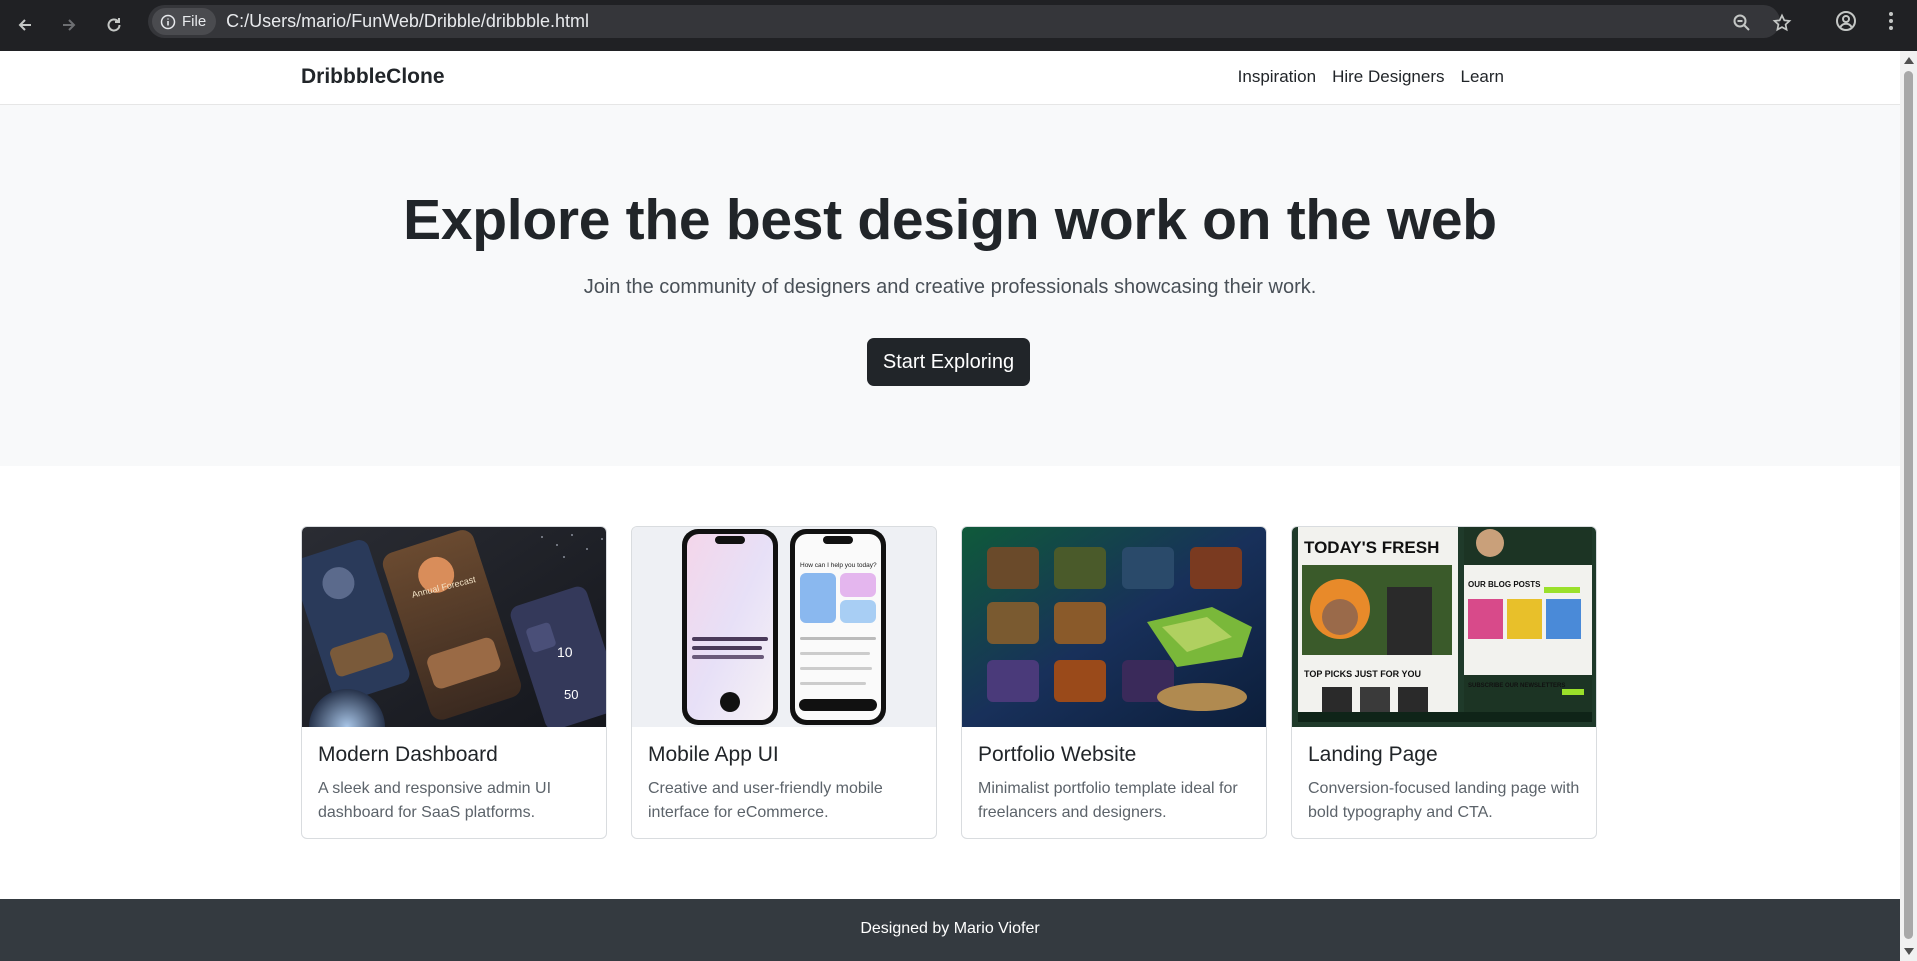 This screenshot has width=1917, height=961. Describe the element at coordinates (168, 21) in the screenshot. I see `info-icon` at that location.